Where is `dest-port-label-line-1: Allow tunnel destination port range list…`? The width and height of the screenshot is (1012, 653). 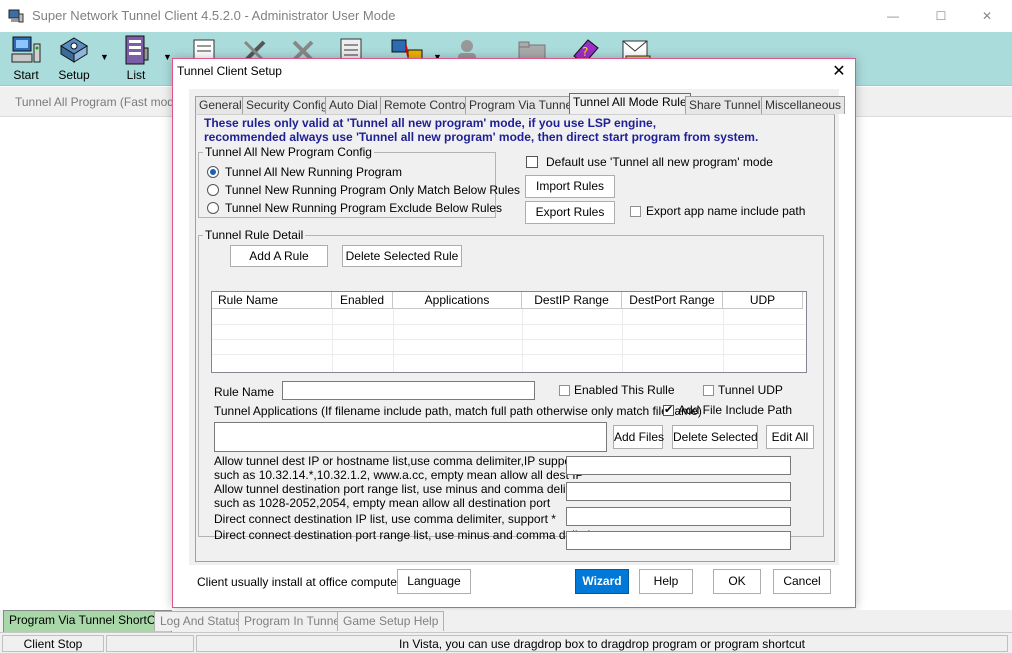
dest-port-label-line-1: Allow tunnel destination port range list… is located at coordinates (403, 489).